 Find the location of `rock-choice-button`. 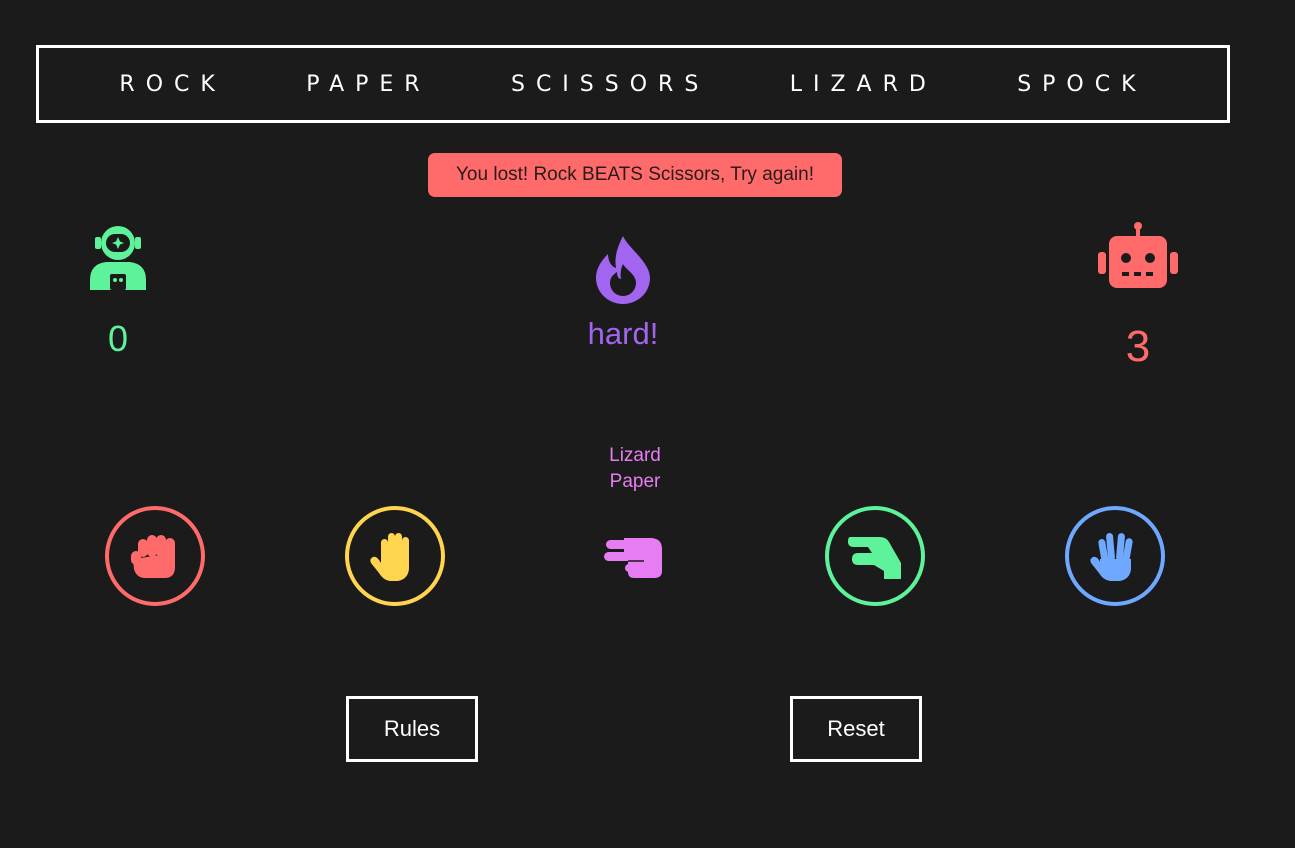

rock-choice-button is located at coordinates (155, 556).